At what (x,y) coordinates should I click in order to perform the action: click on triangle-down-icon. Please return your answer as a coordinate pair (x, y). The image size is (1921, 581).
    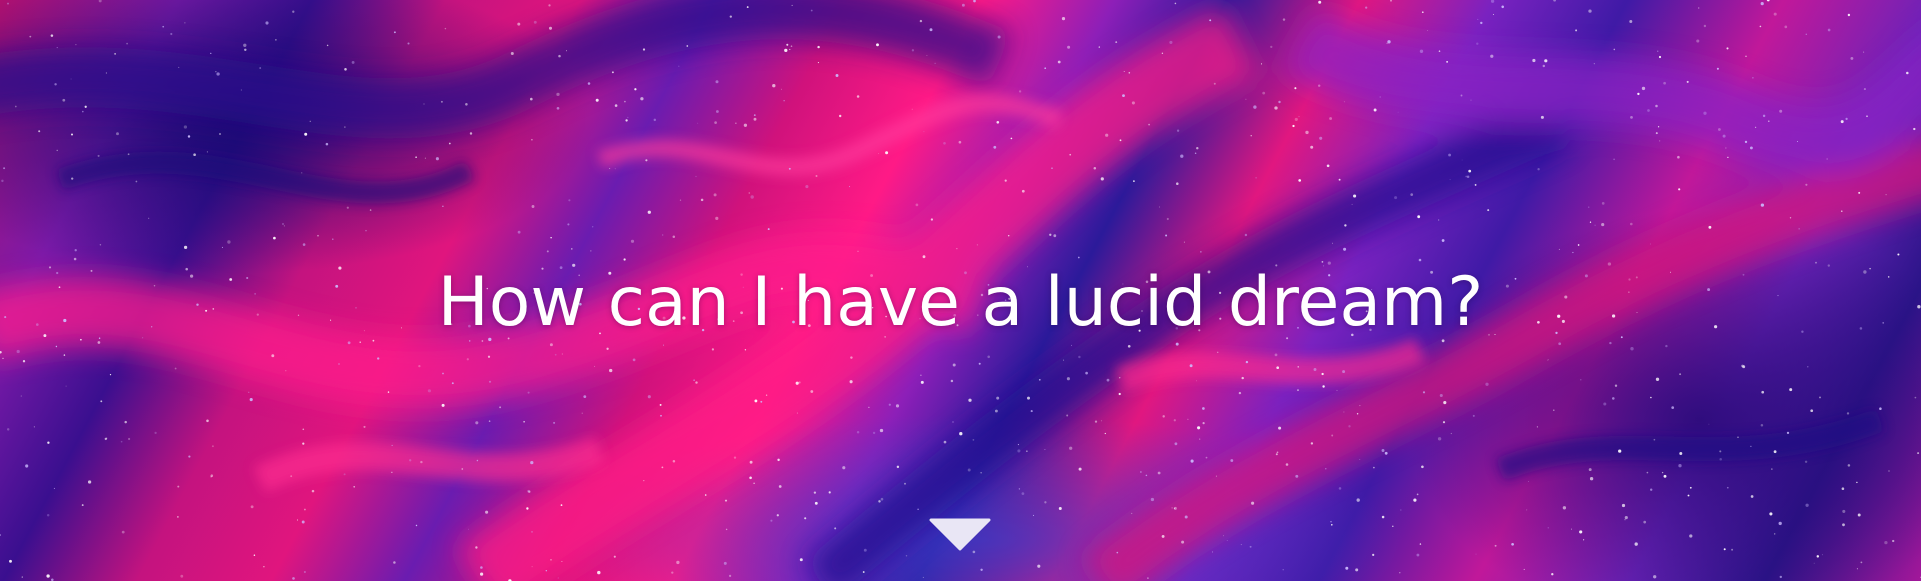
    Looking at the image, I should click on (960, 534).